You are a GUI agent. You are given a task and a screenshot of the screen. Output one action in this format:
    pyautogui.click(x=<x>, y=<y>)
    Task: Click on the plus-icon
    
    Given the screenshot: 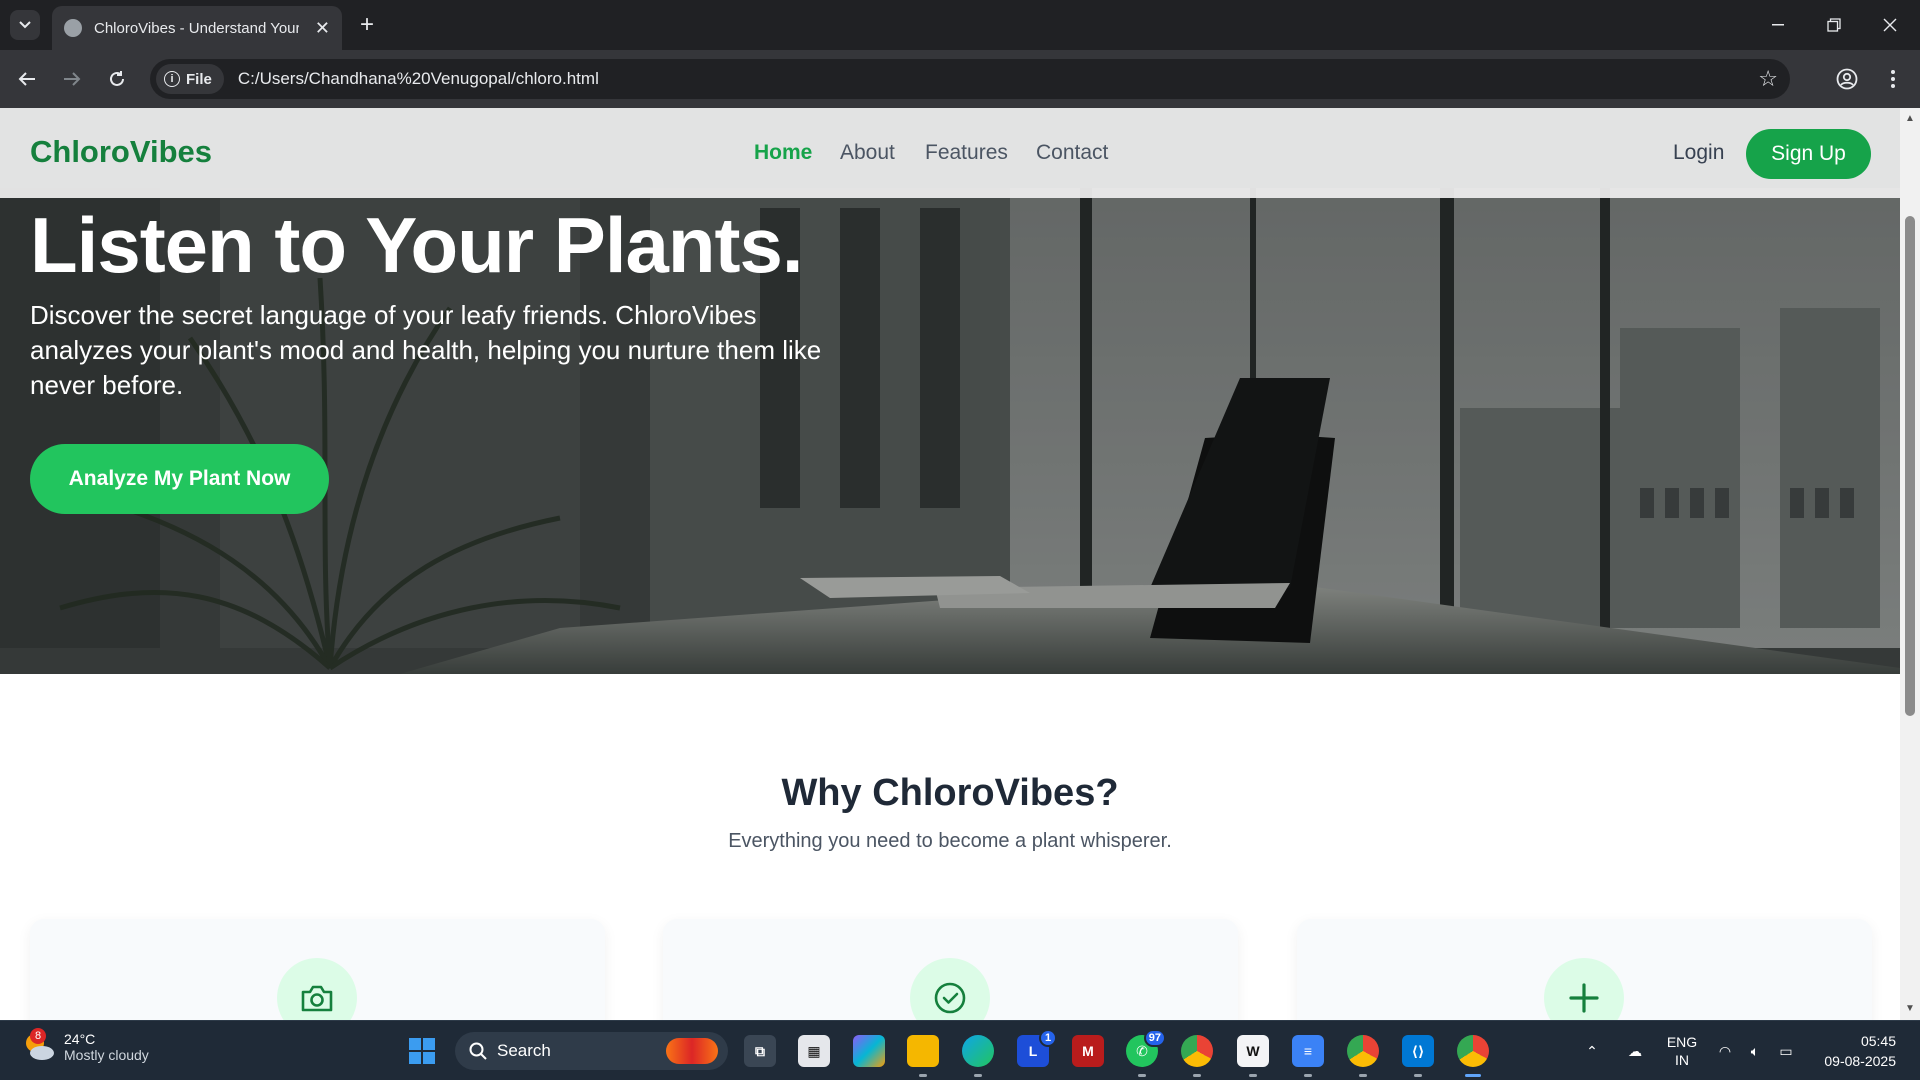 What is the action you would take?
    pyautogui.click(x=1584, y=989)
    